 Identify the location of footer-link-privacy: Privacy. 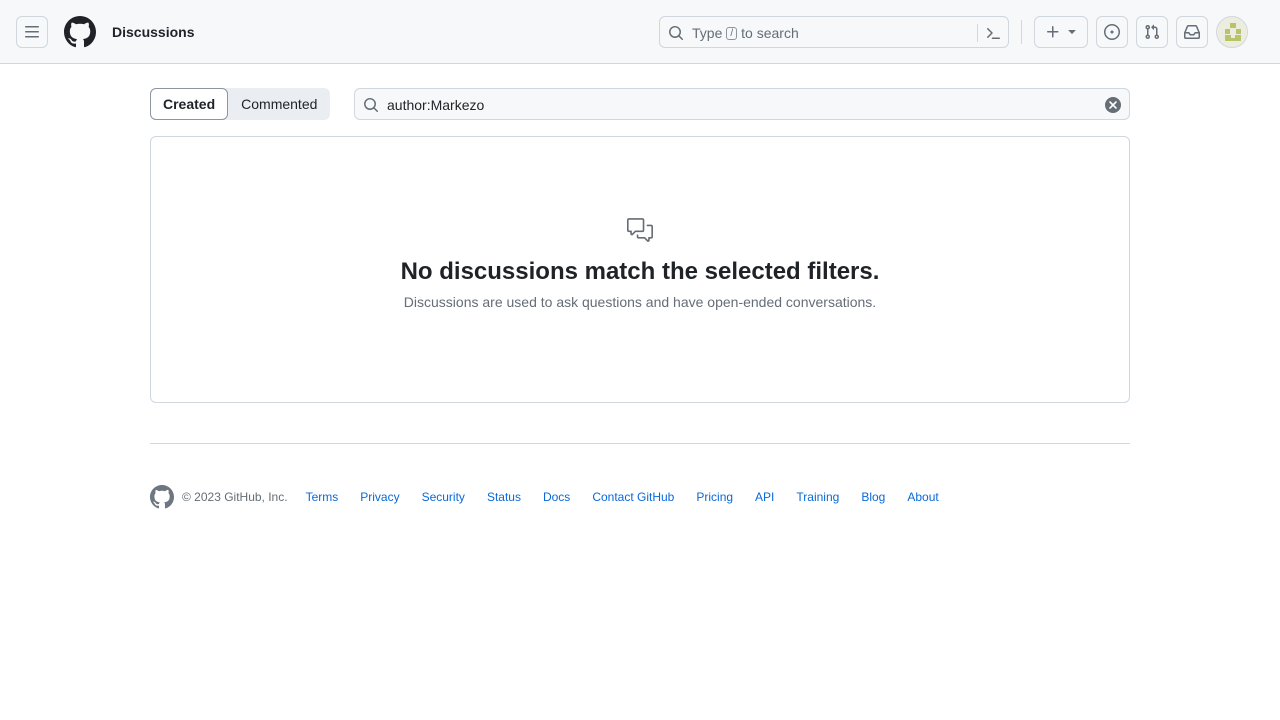
(379, 497).